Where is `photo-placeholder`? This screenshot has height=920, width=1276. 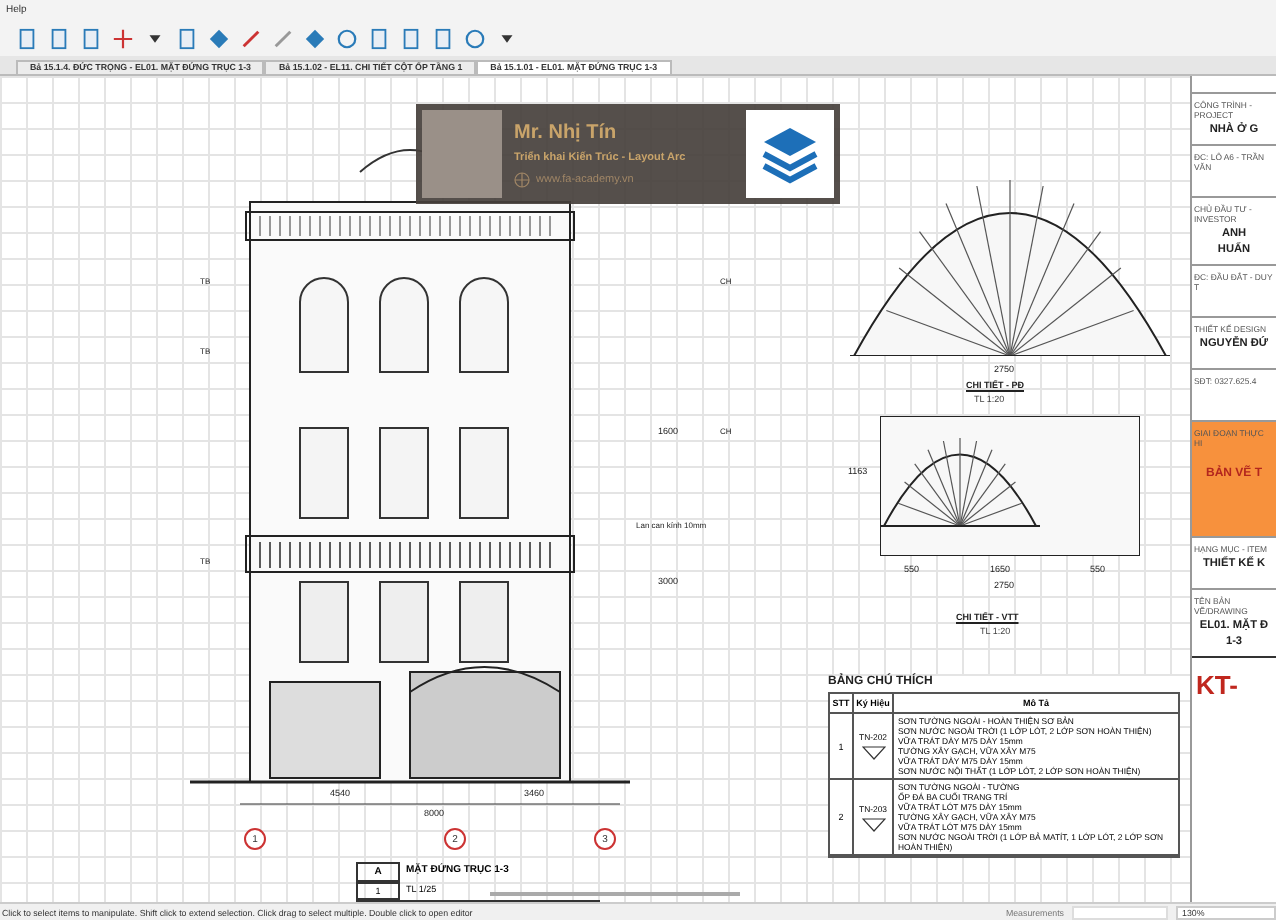
photo-placeholder is located at coordinates (462, 154).